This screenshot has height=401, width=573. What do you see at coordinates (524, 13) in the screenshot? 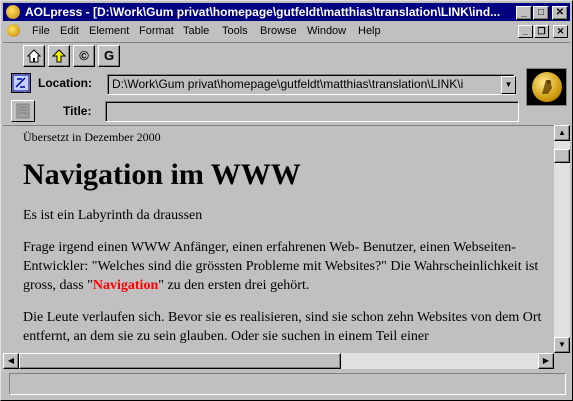
I see `minimize-button: _` at bounding box center [524, 13].